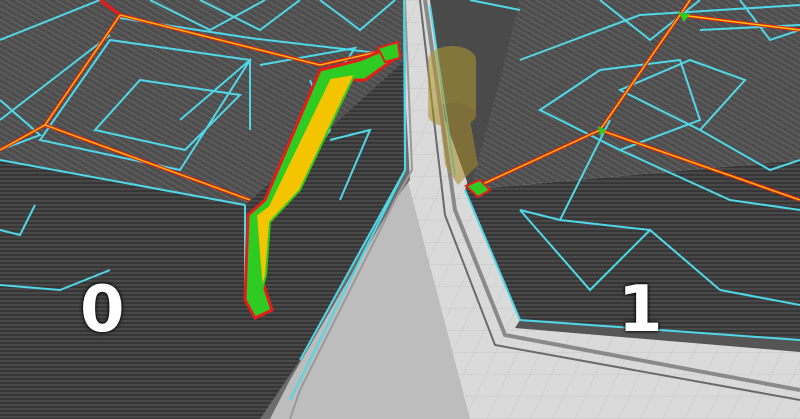  What do you see at coordinates (640, 310) in the screenshot?
I see `panel-label-right: 1` at bounding box center [640, 310].